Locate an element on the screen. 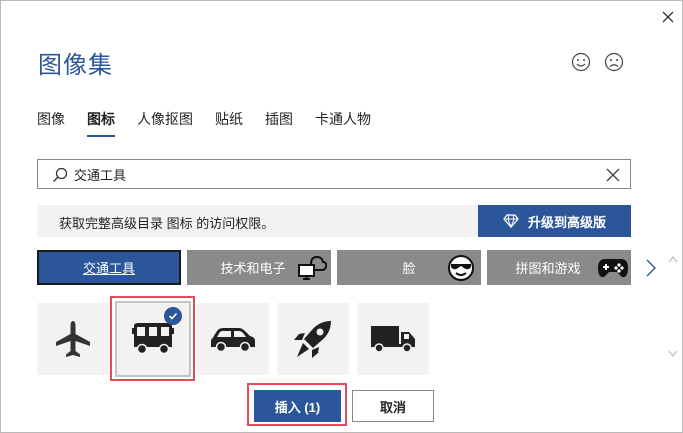  close-icon is located at coordinates (668, 17).